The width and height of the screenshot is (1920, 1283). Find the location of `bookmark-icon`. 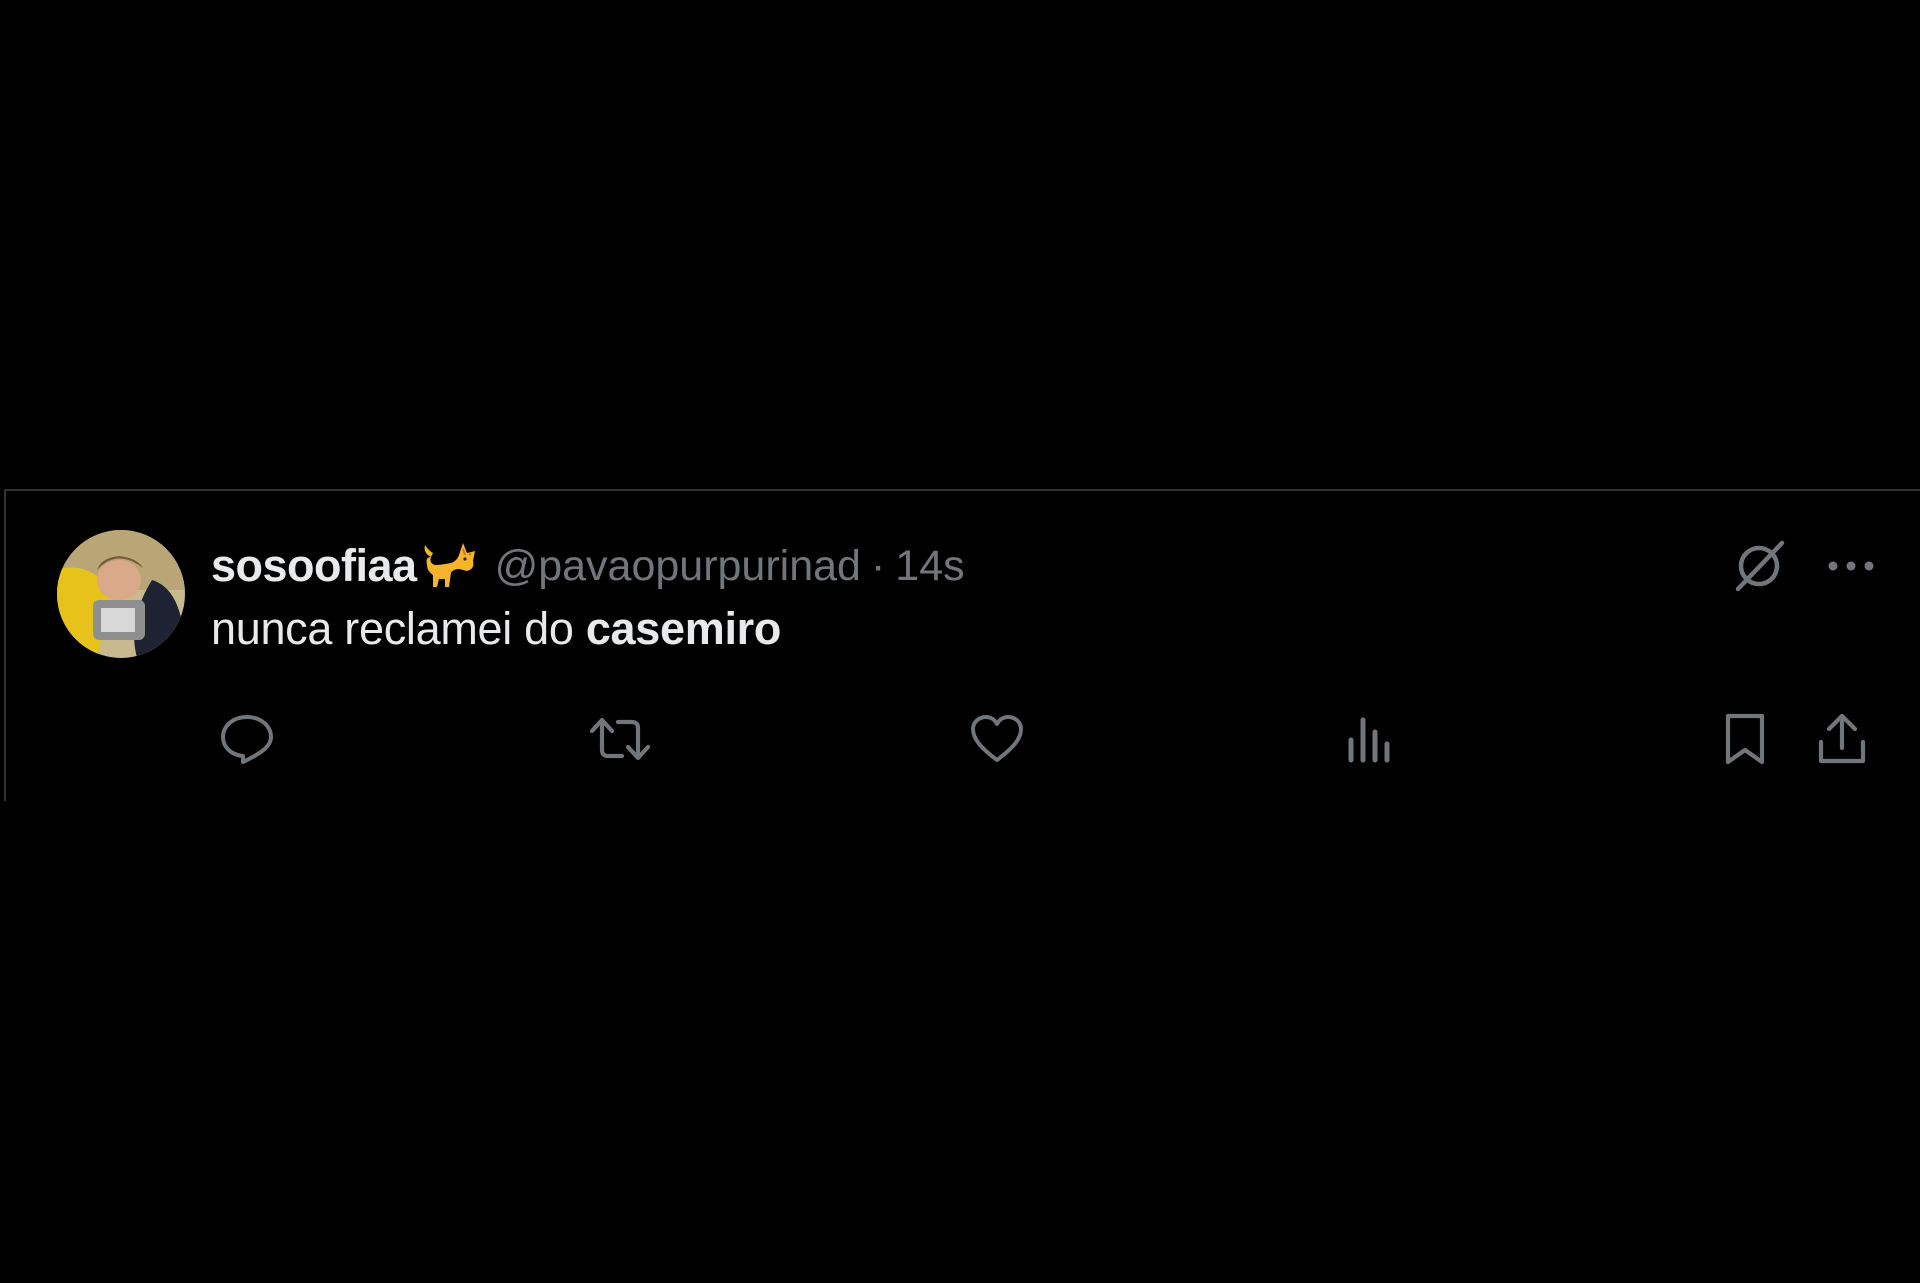

bookmark-icon is located at coordinates (1745, 739).